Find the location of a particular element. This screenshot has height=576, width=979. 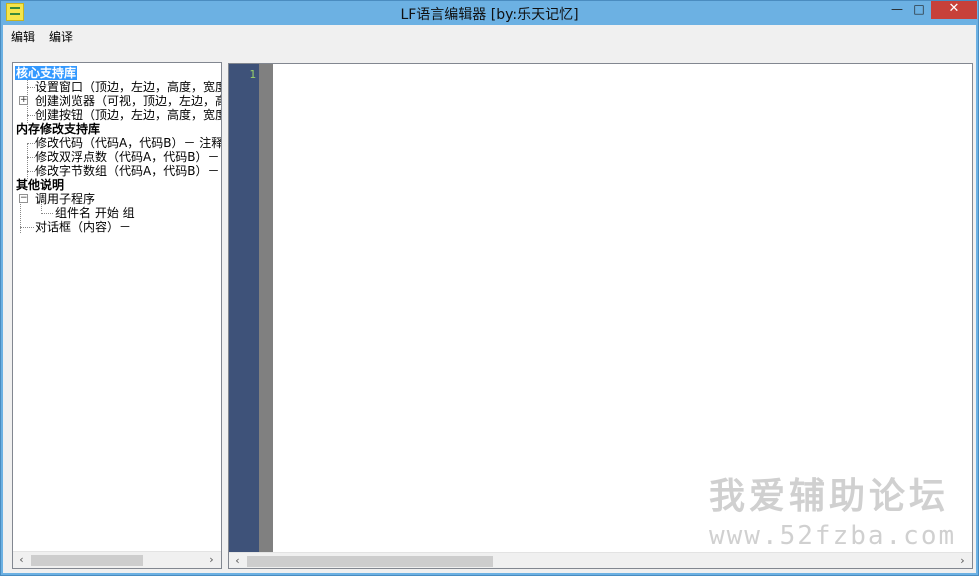

line-number-gutter: 1 is located at coordinates (244, 308).